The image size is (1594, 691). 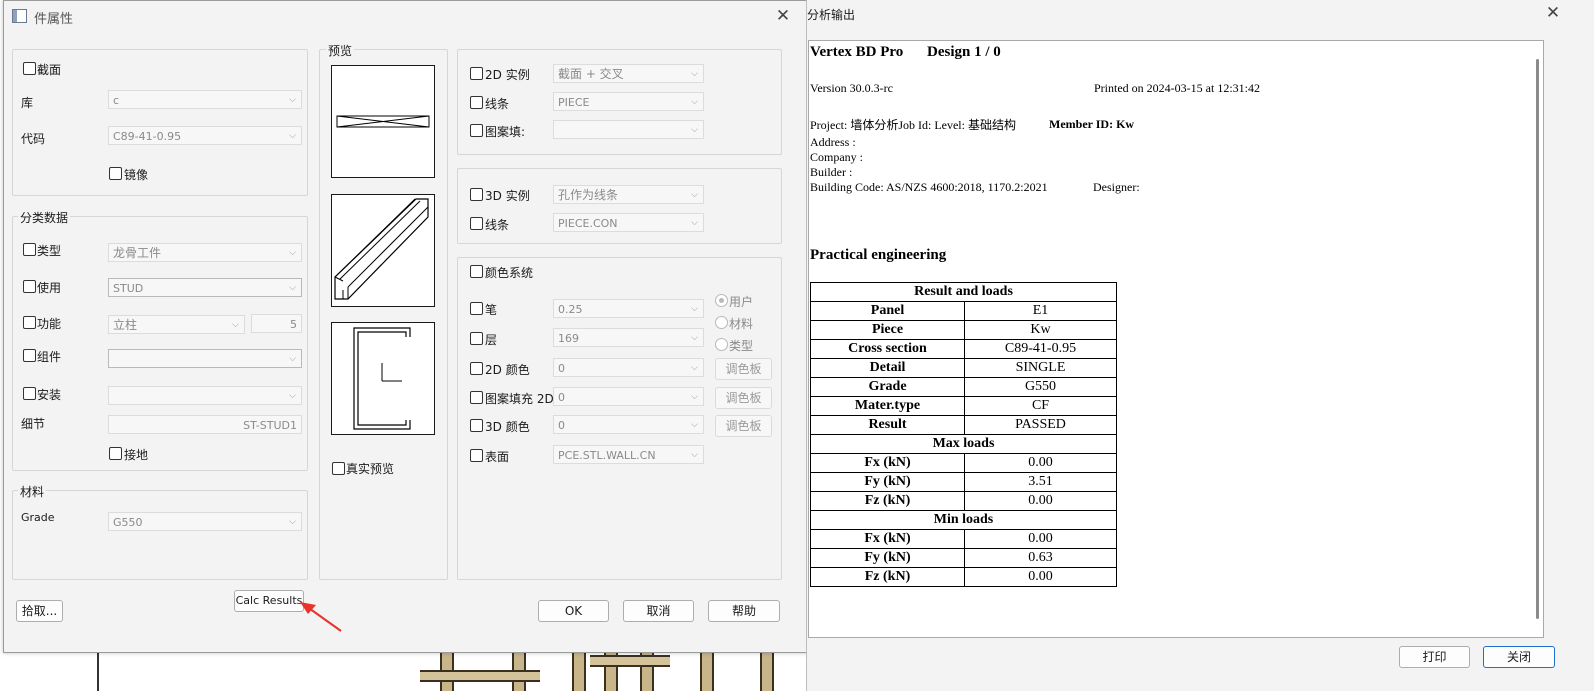 I want to click on row-value: 3.51, so click(x=1040, y=482).